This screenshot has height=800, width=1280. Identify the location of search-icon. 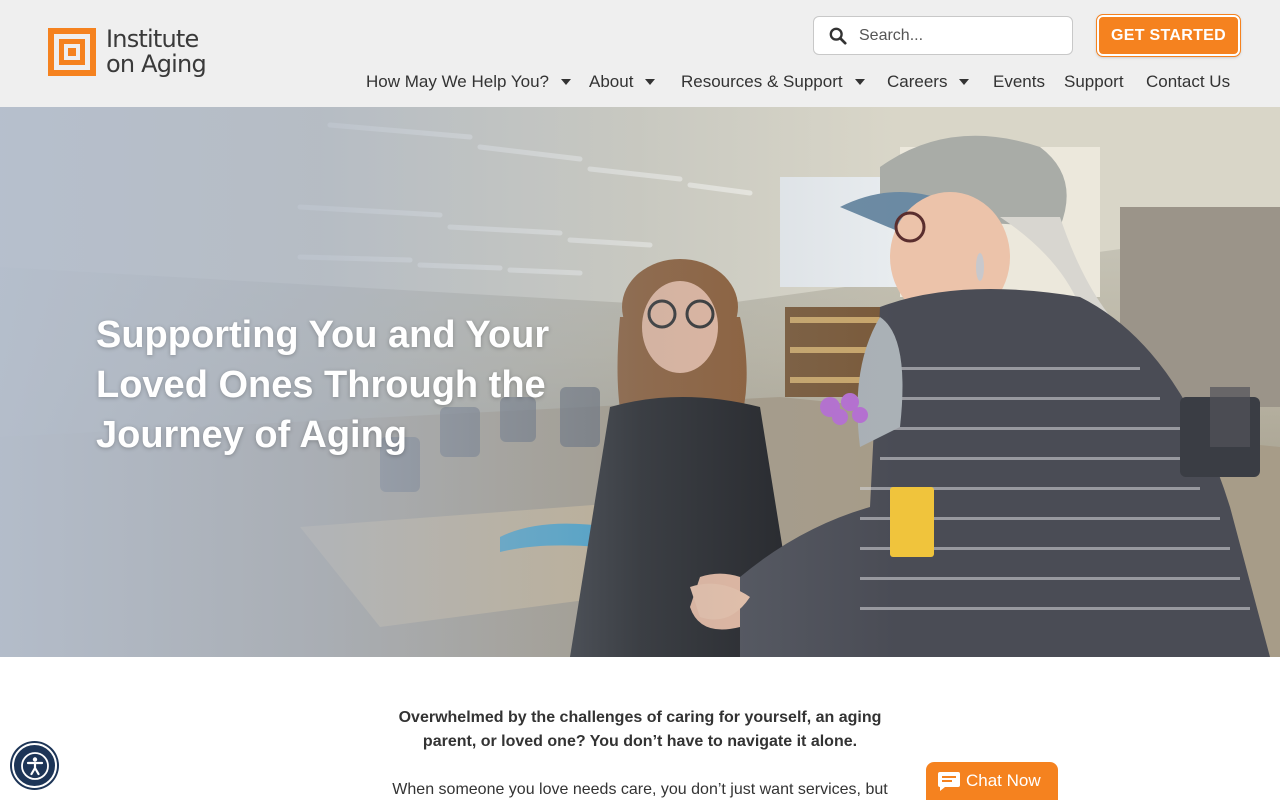
(838, 36).